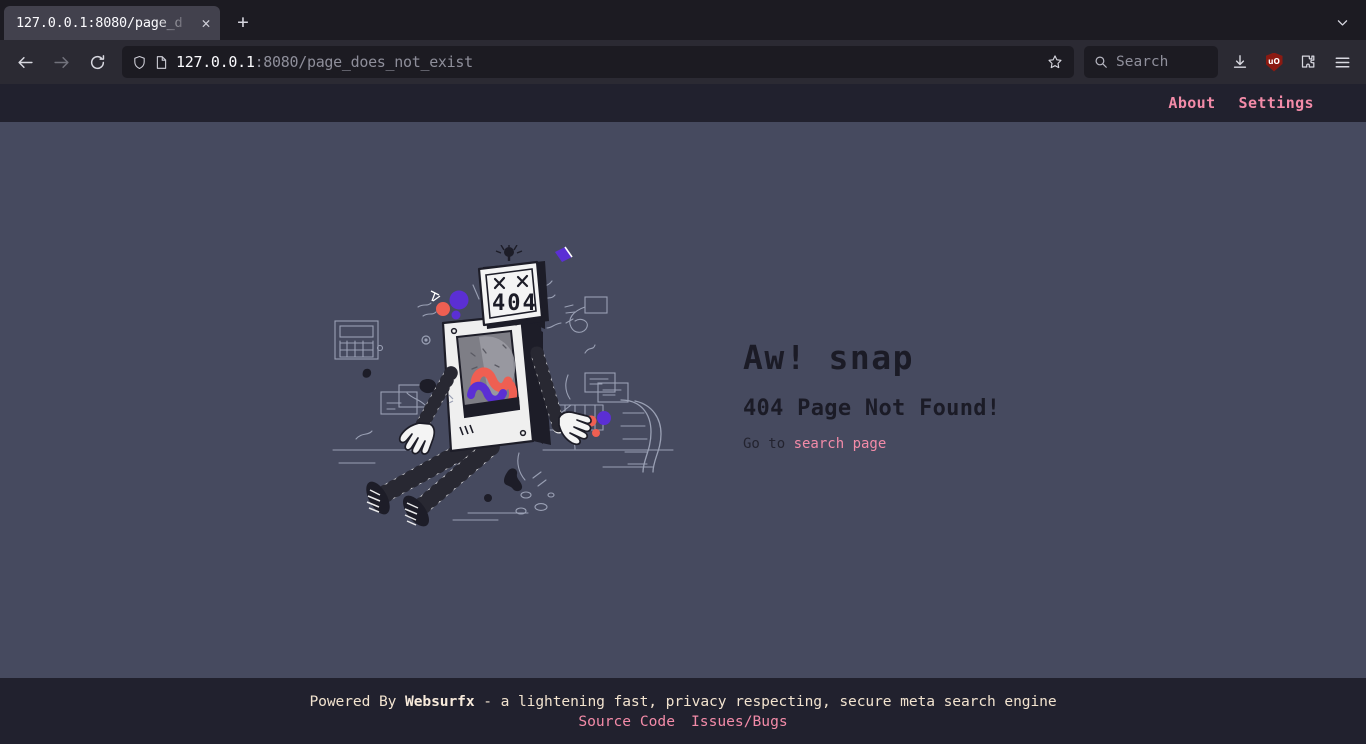 The image size is (1366, 744). Describe the element at coordinates (61, 62) in the screenshot. I see `forward-button` at that location.